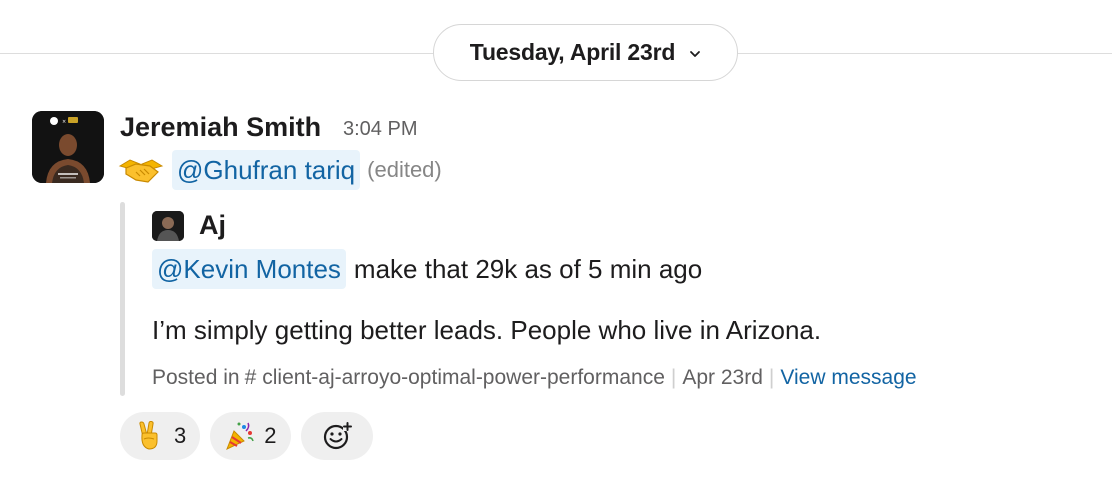  I want to click on handshake-icon, so click(141, 171).